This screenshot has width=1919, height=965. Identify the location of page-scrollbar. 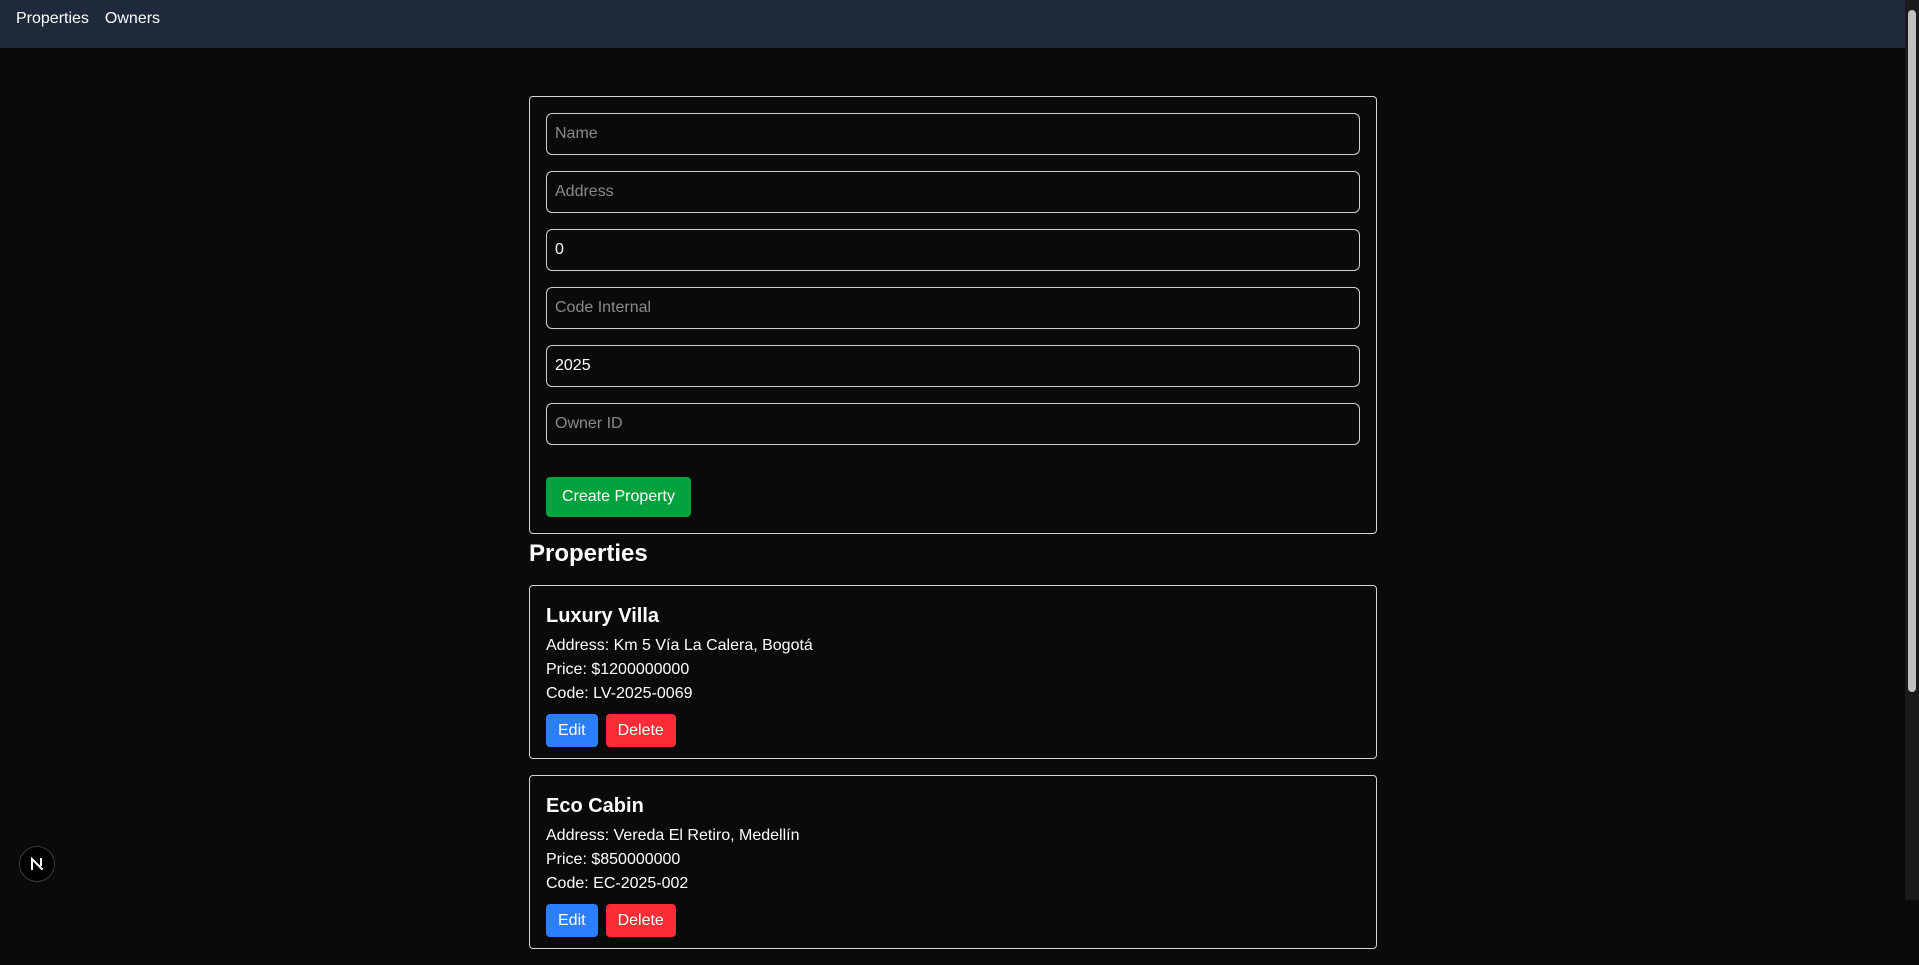
(1912, 450).